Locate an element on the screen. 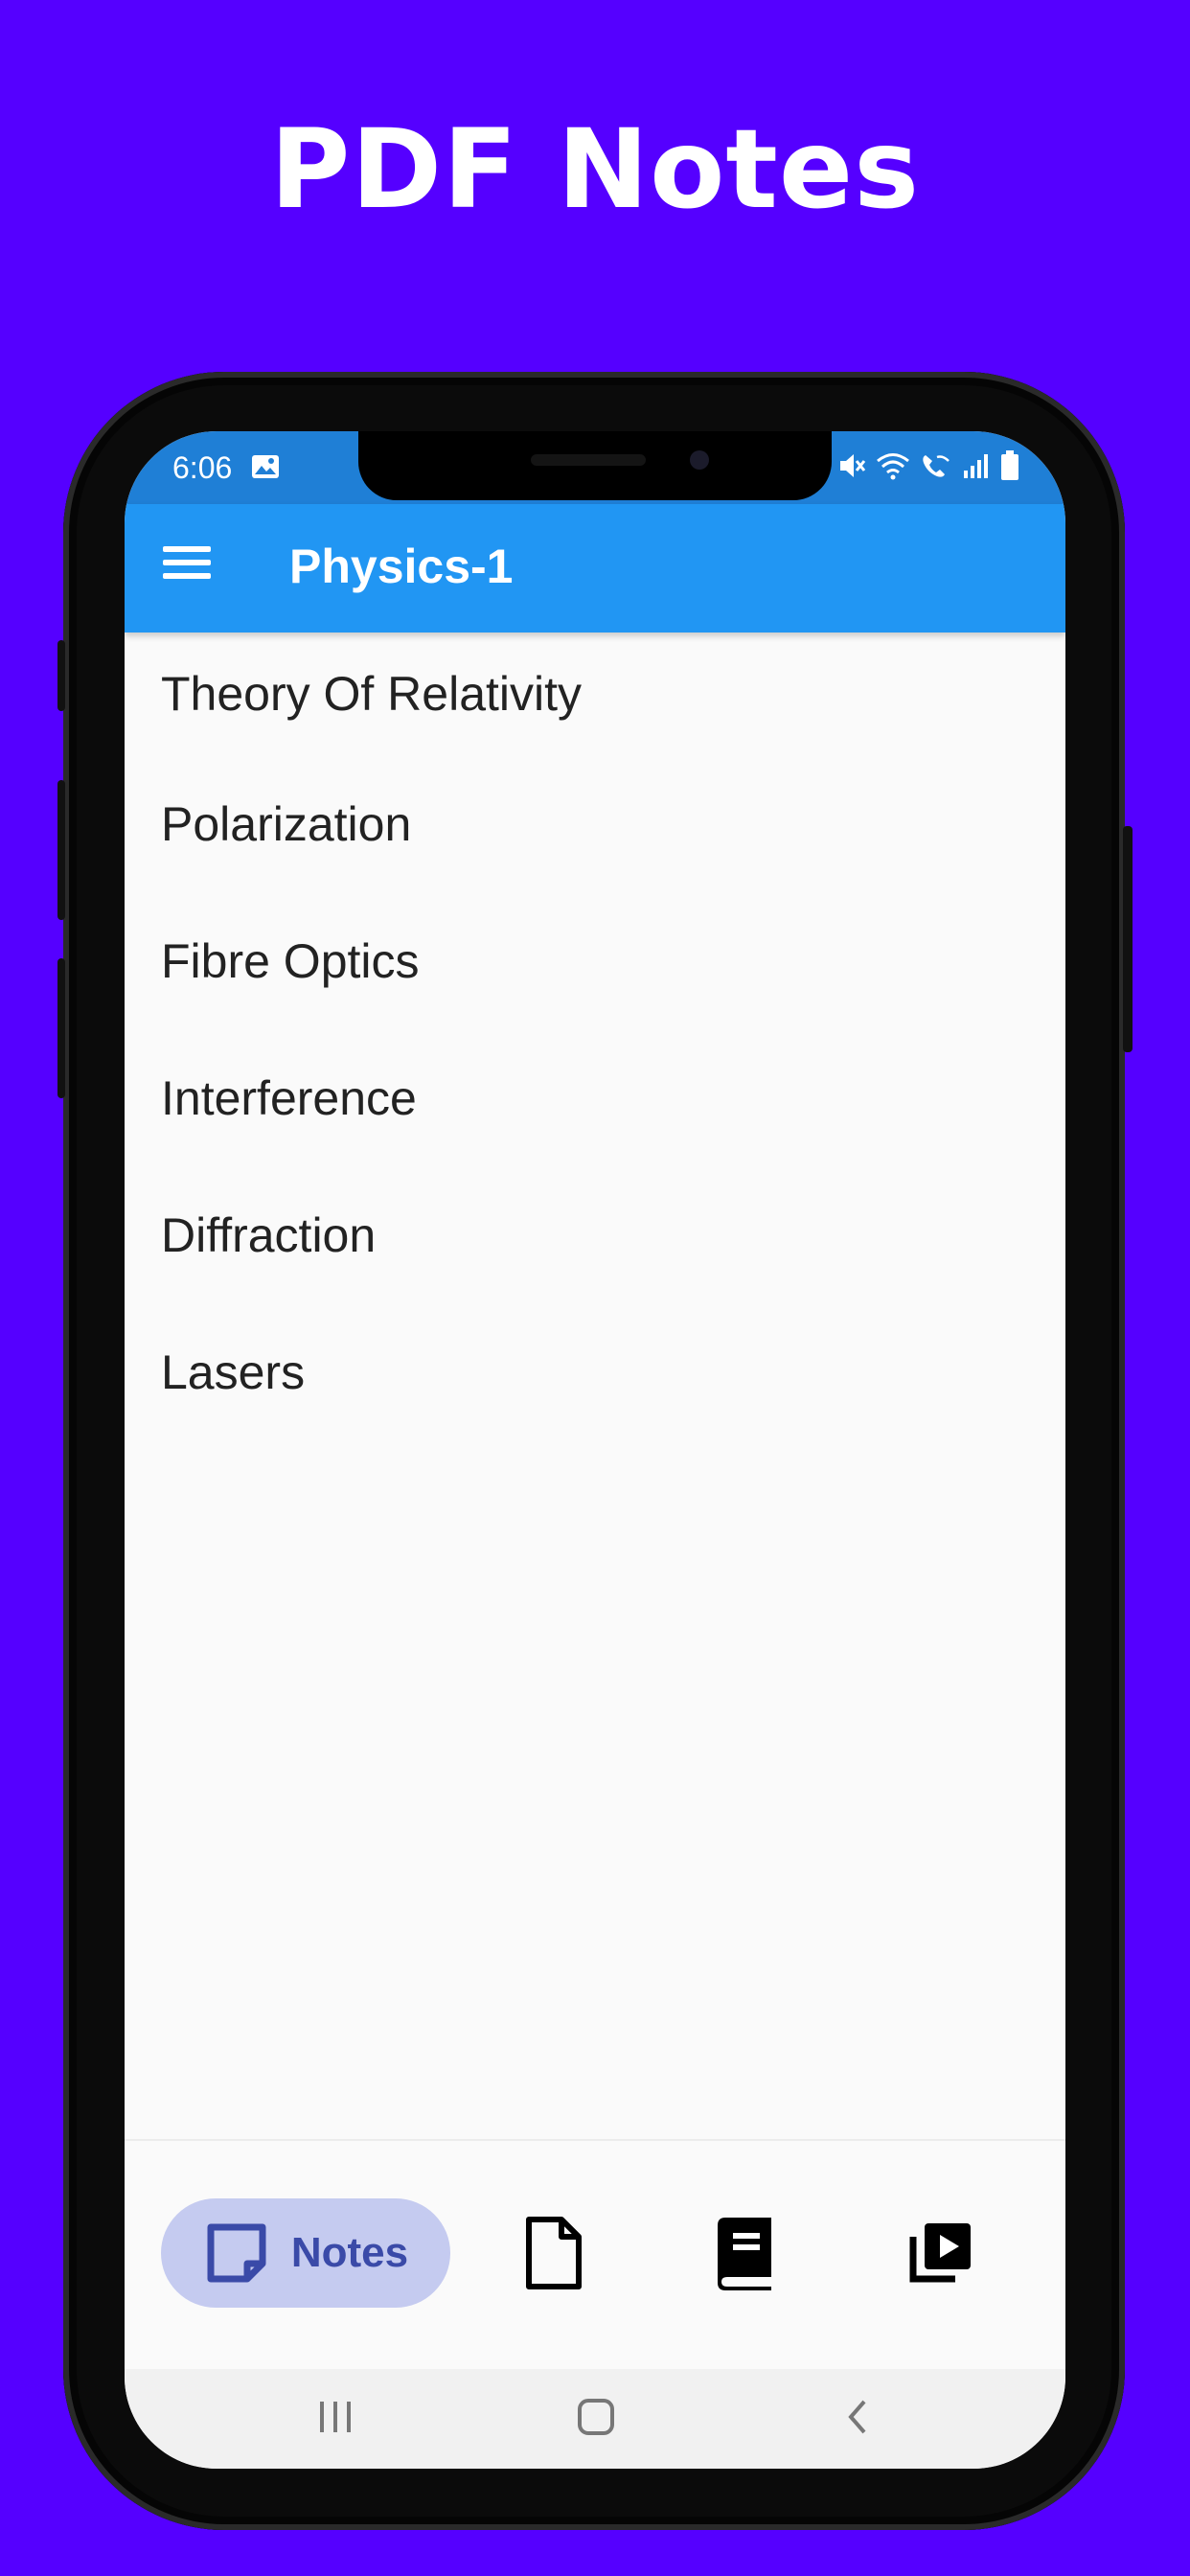  list-item: Fibre Optics is located at coordinates (595, 960).